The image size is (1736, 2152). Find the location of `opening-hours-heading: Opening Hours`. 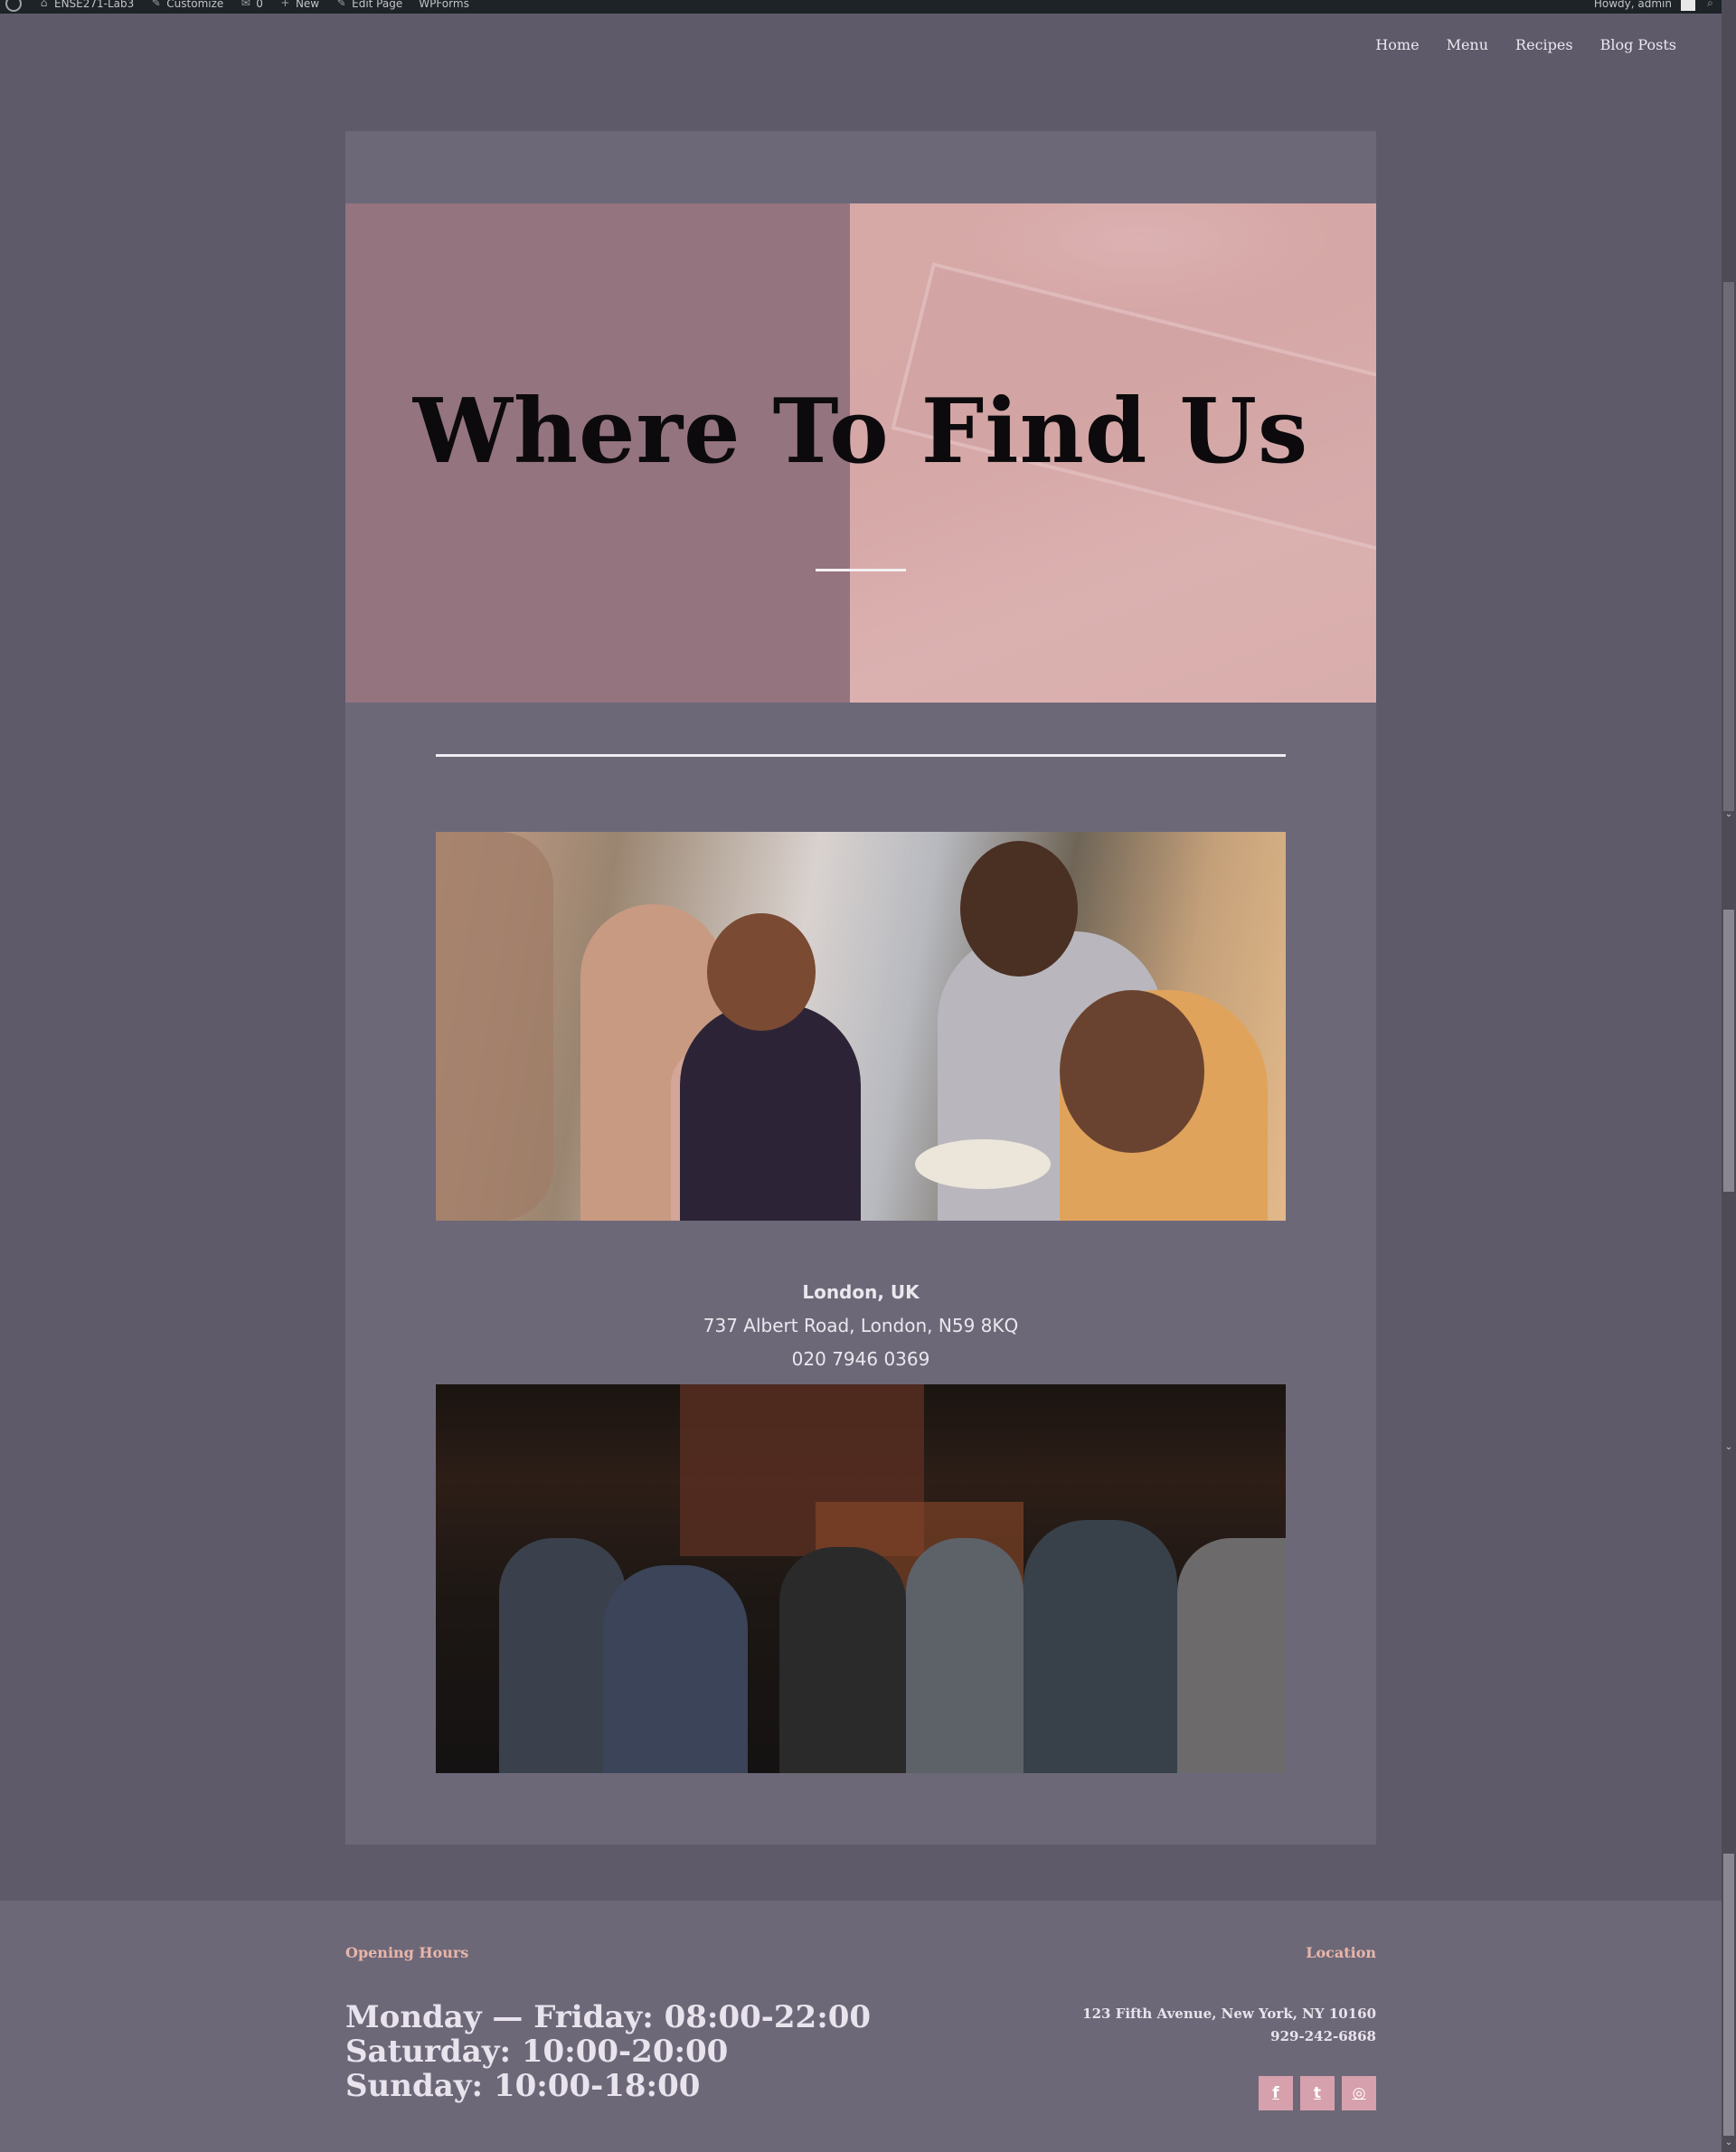

opening-hours-heading: Opening Hours is located at coordinates (407, 1953).